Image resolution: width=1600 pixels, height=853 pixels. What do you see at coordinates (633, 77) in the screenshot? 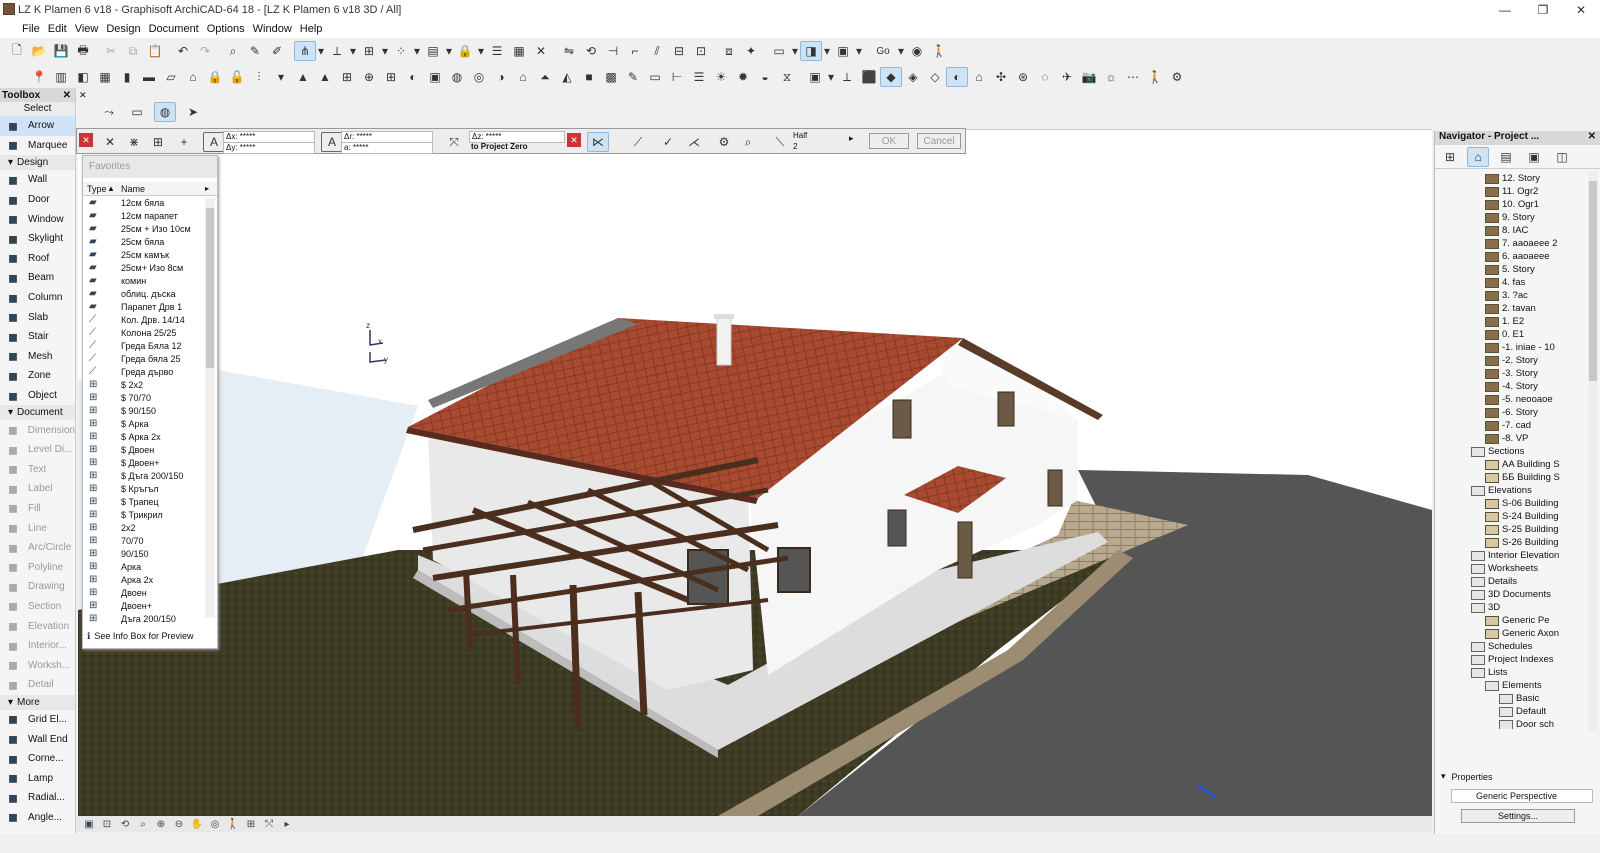
I see `draw-icon: ✎` at bounding box center [633, 77].